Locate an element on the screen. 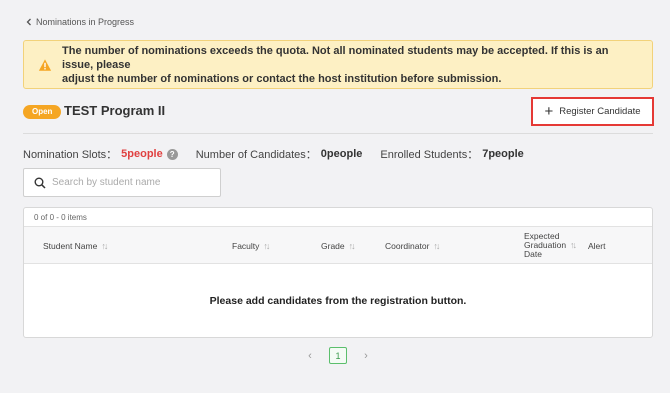 Image resolution: width=670 pixels, height=393 pixels. column-coordinator-label: Coordinator is located at coordinates (407, 245).